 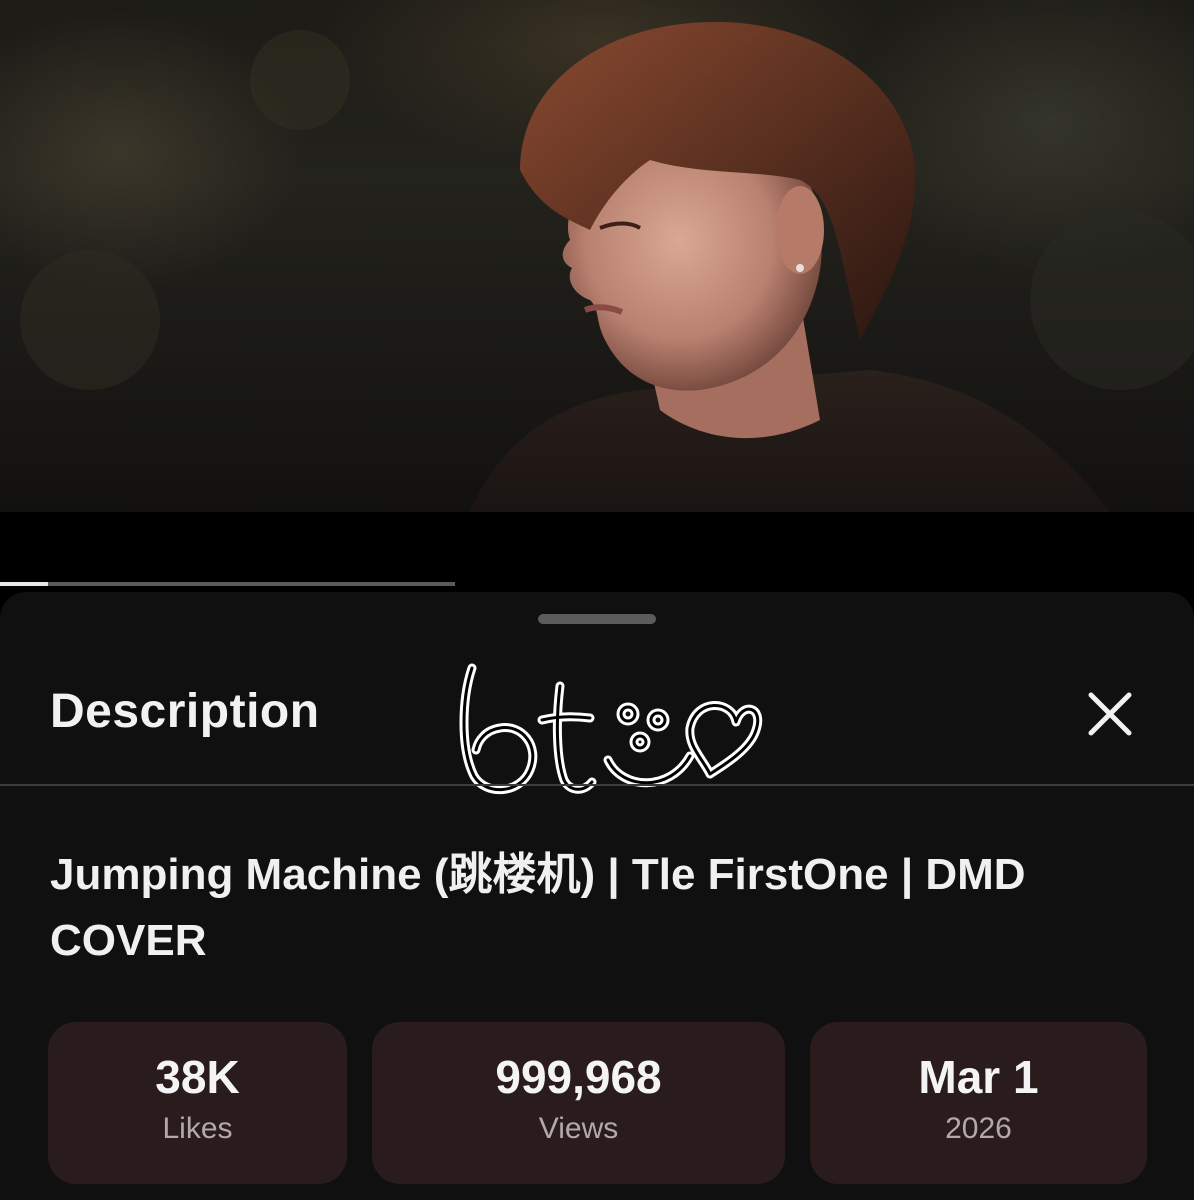 What do you see at coordinates (578, 1077) in the screenshot?
I see `views-count: 999,968` at bounding box center [578, 1077].